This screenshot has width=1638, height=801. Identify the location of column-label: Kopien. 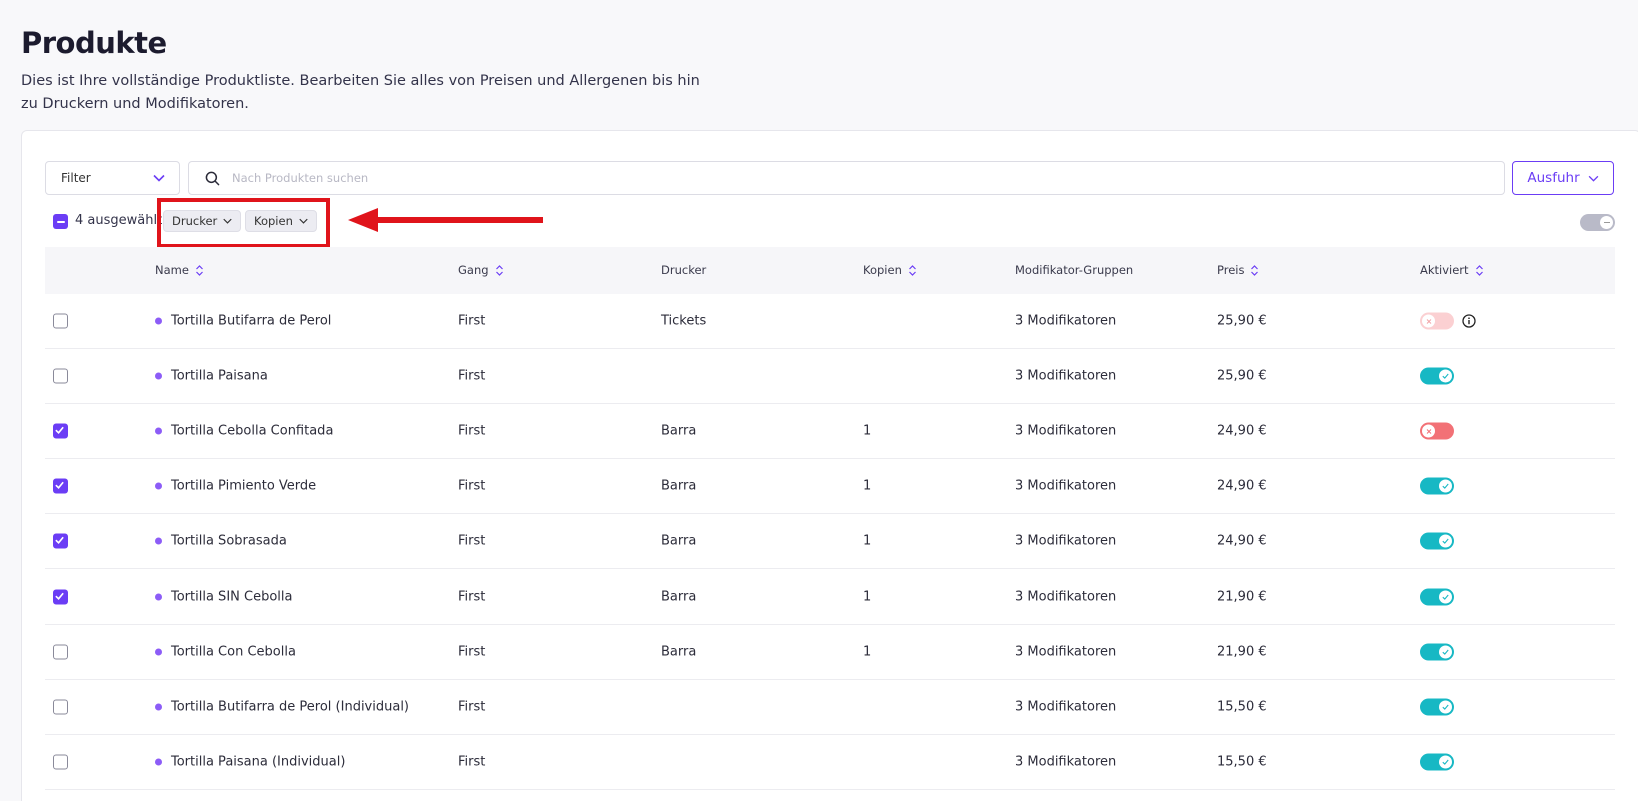
(882, 270).